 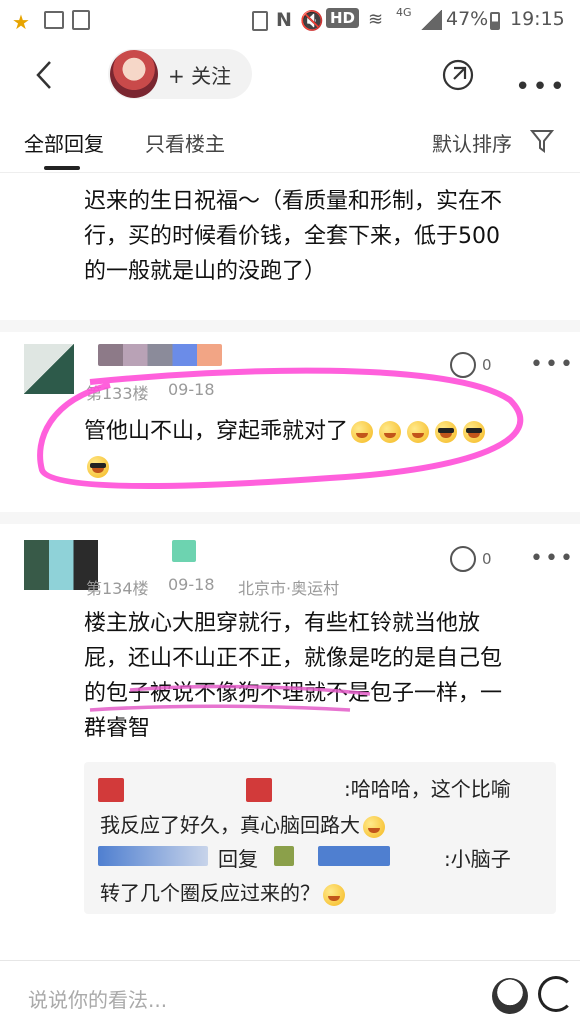 What do you see at coordinates (238, 859) in the screenshot?
I see `reply-label: 回复` at bounding box center [238, 859].